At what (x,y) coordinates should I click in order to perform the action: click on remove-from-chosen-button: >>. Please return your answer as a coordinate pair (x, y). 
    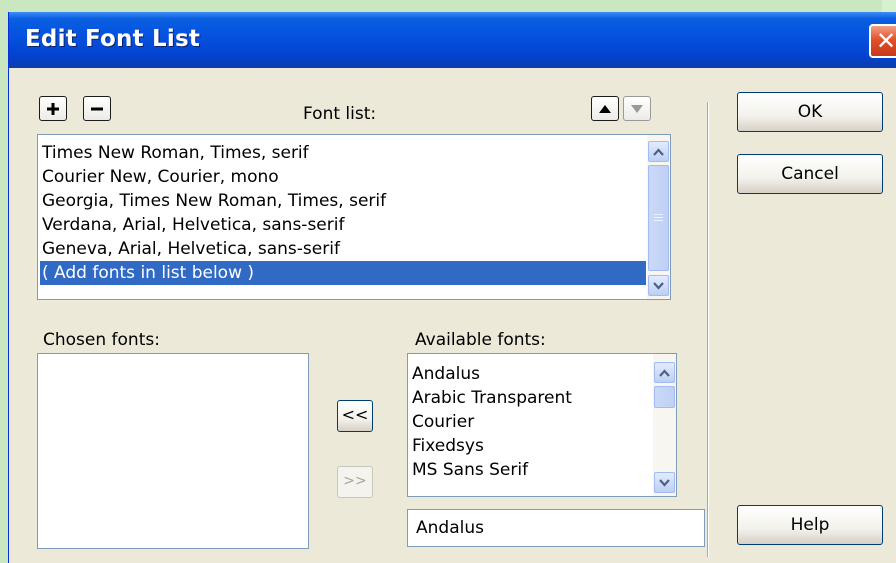
    Looking at the image, I should click on (355, 482).